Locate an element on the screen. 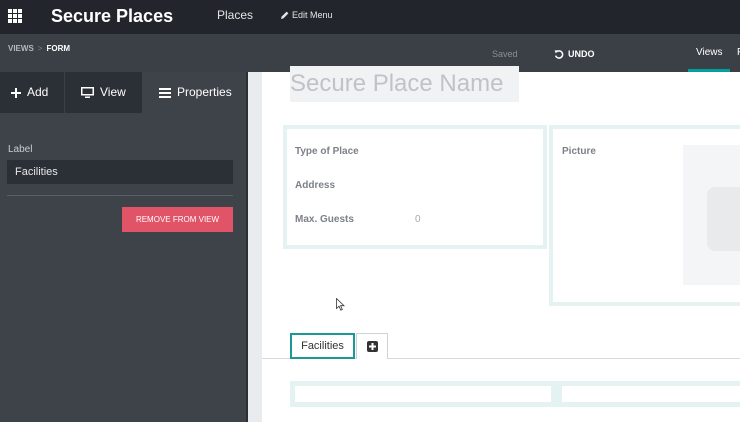  breadcrumb: VIEWS > FORM is located at coordinates (39, 49).